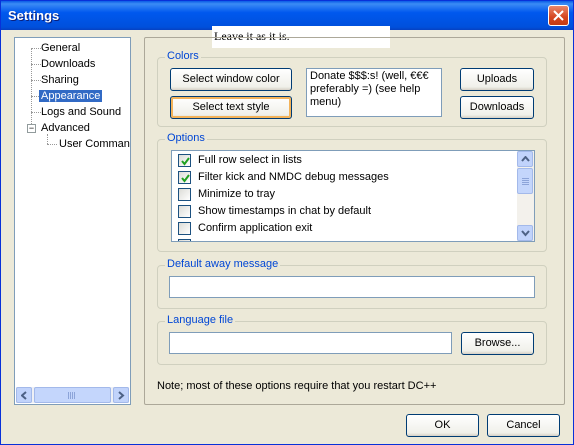 The image size is (574, 445). Describe the element at coordinates (525, 196) in the screenshot. I see `options-vertical-scrollbar` at that location.